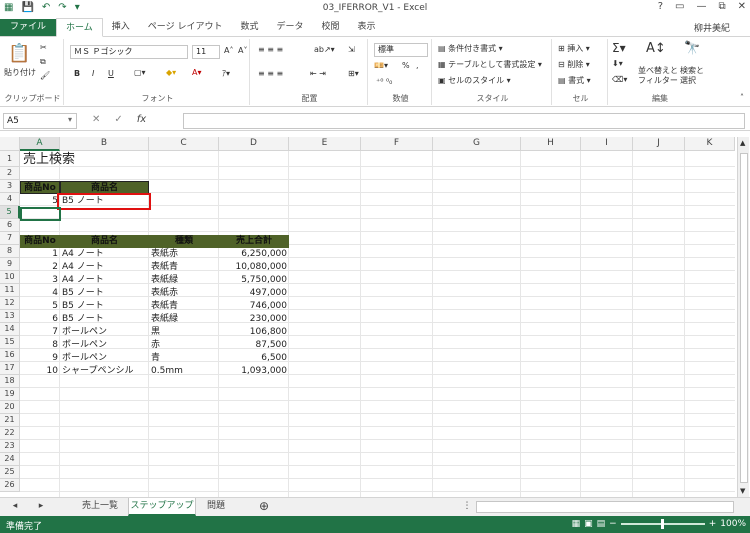  I want to click on vertical-scrollbar: ▲ ▼, so click(743, 317).